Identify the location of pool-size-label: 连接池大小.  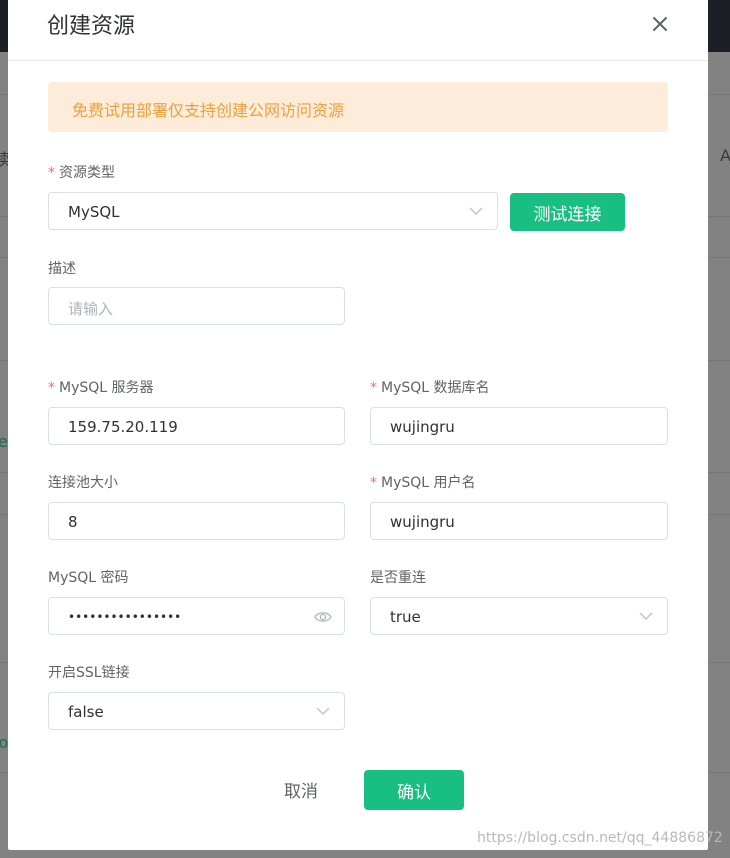
(83, 483).